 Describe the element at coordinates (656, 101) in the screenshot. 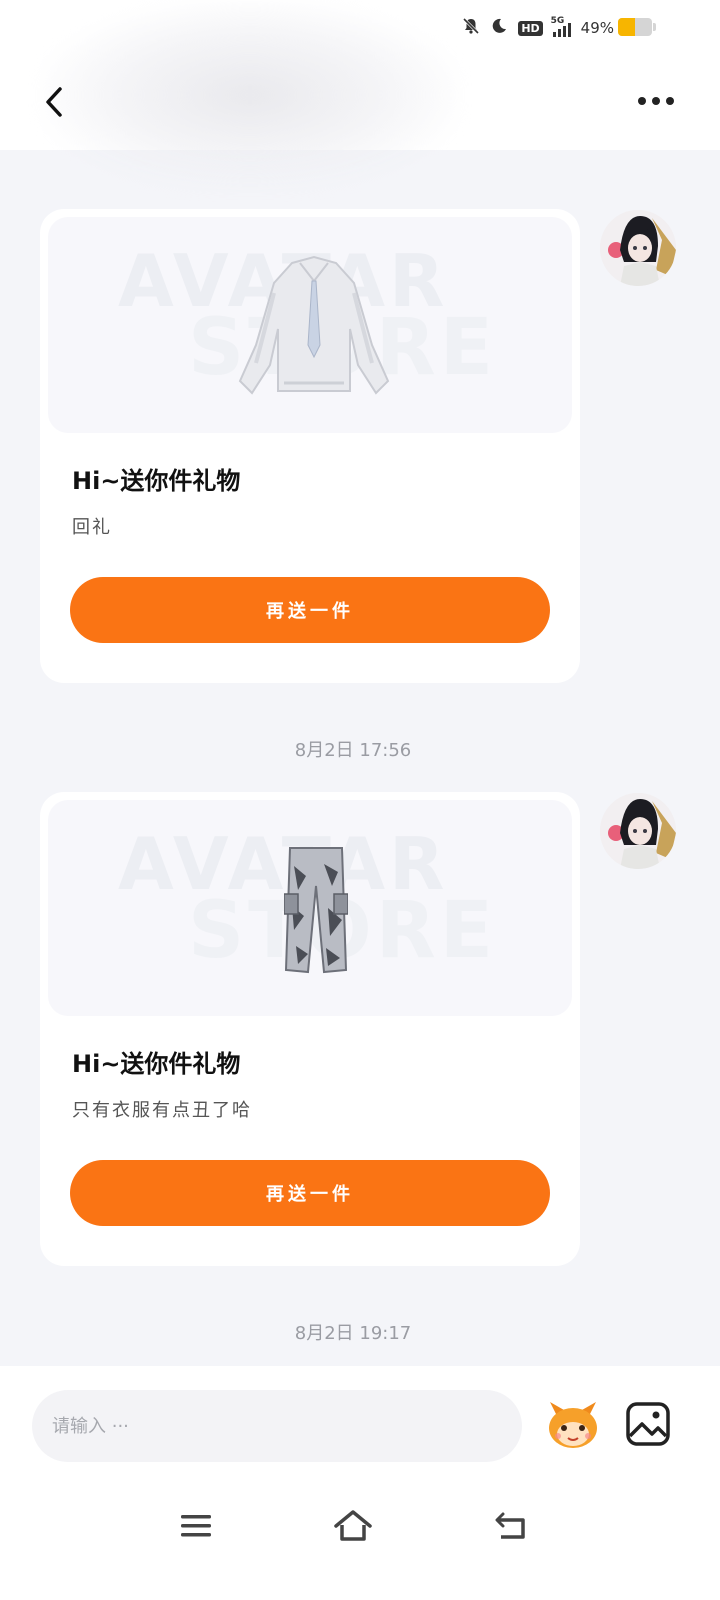

I see `more-options-button` at that location.